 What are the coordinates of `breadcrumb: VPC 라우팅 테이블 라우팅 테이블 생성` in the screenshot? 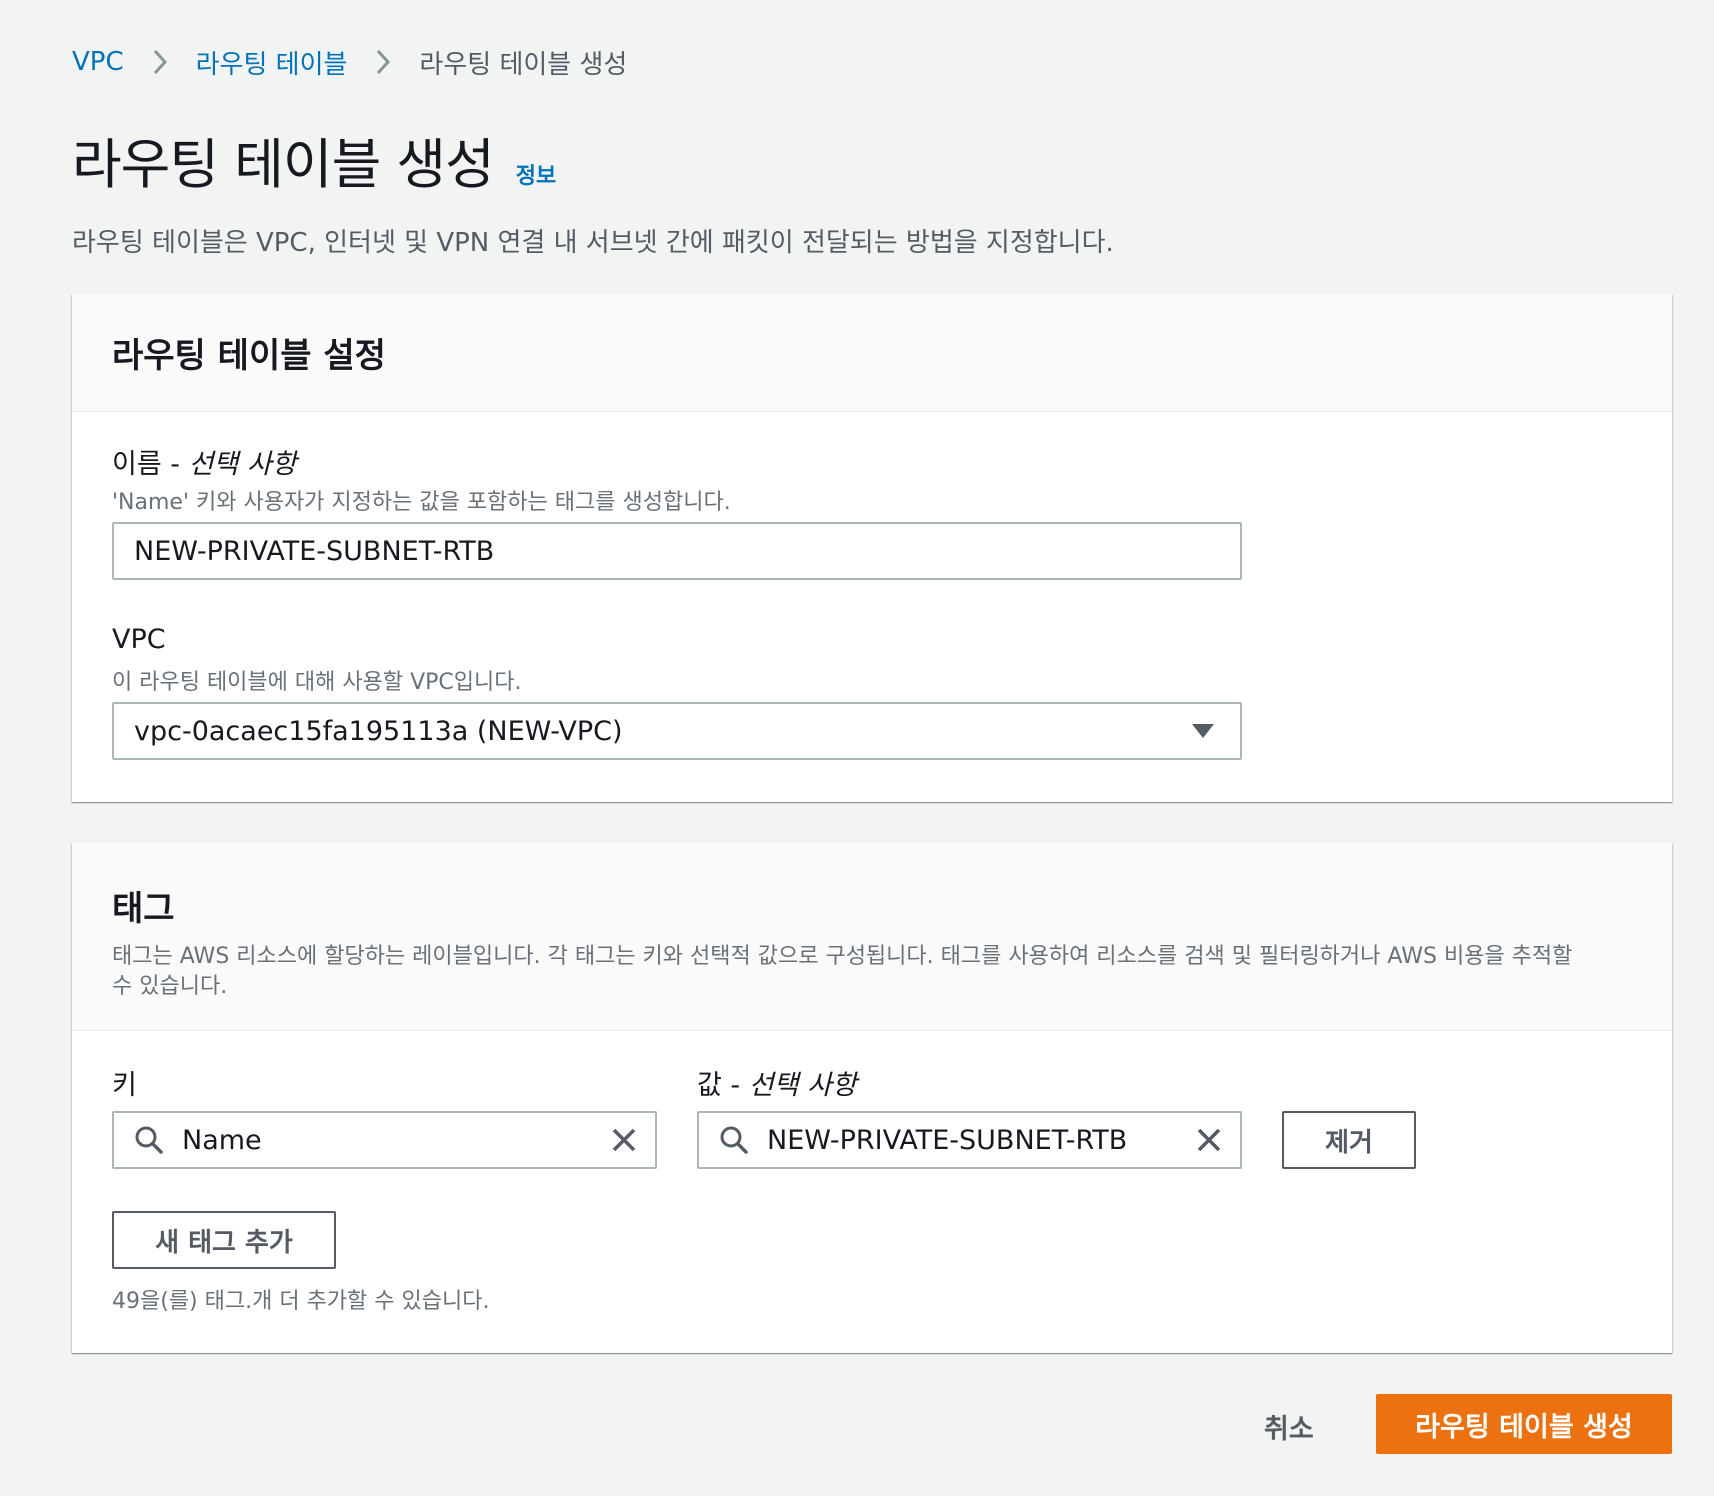 It's located at (349, 62).